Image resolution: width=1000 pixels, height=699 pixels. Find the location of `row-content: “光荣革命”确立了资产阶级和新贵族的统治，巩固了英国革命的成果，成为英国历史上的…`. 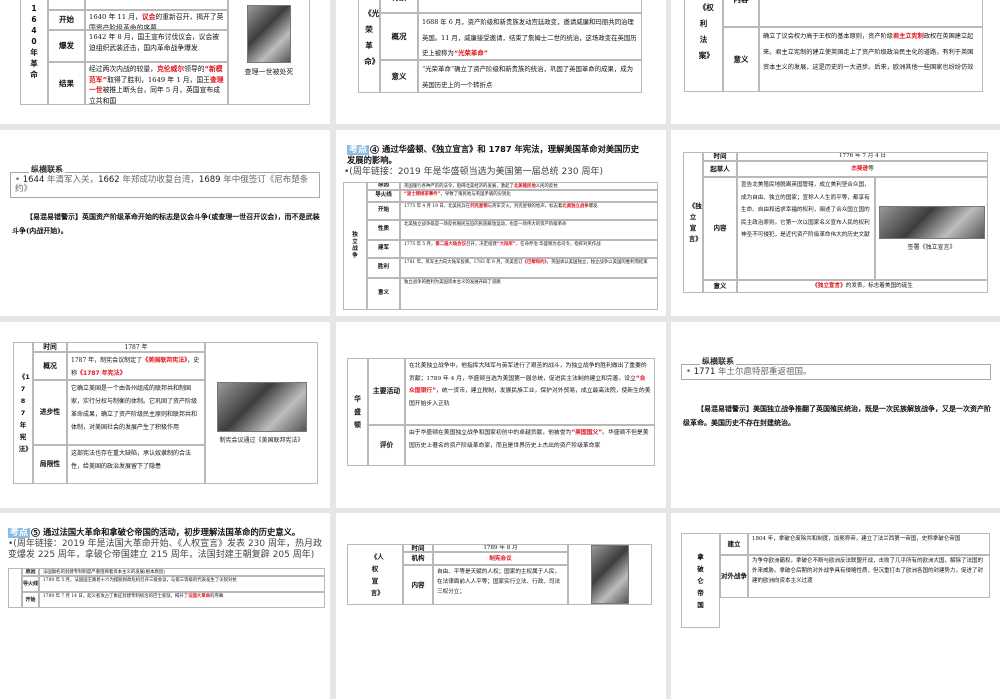

row-content: “光荣革命”确立了资产阶级和新贵族的统治，巩固了英国革命的成果，成为英国历史上的… is located at coordinates (530, 76).